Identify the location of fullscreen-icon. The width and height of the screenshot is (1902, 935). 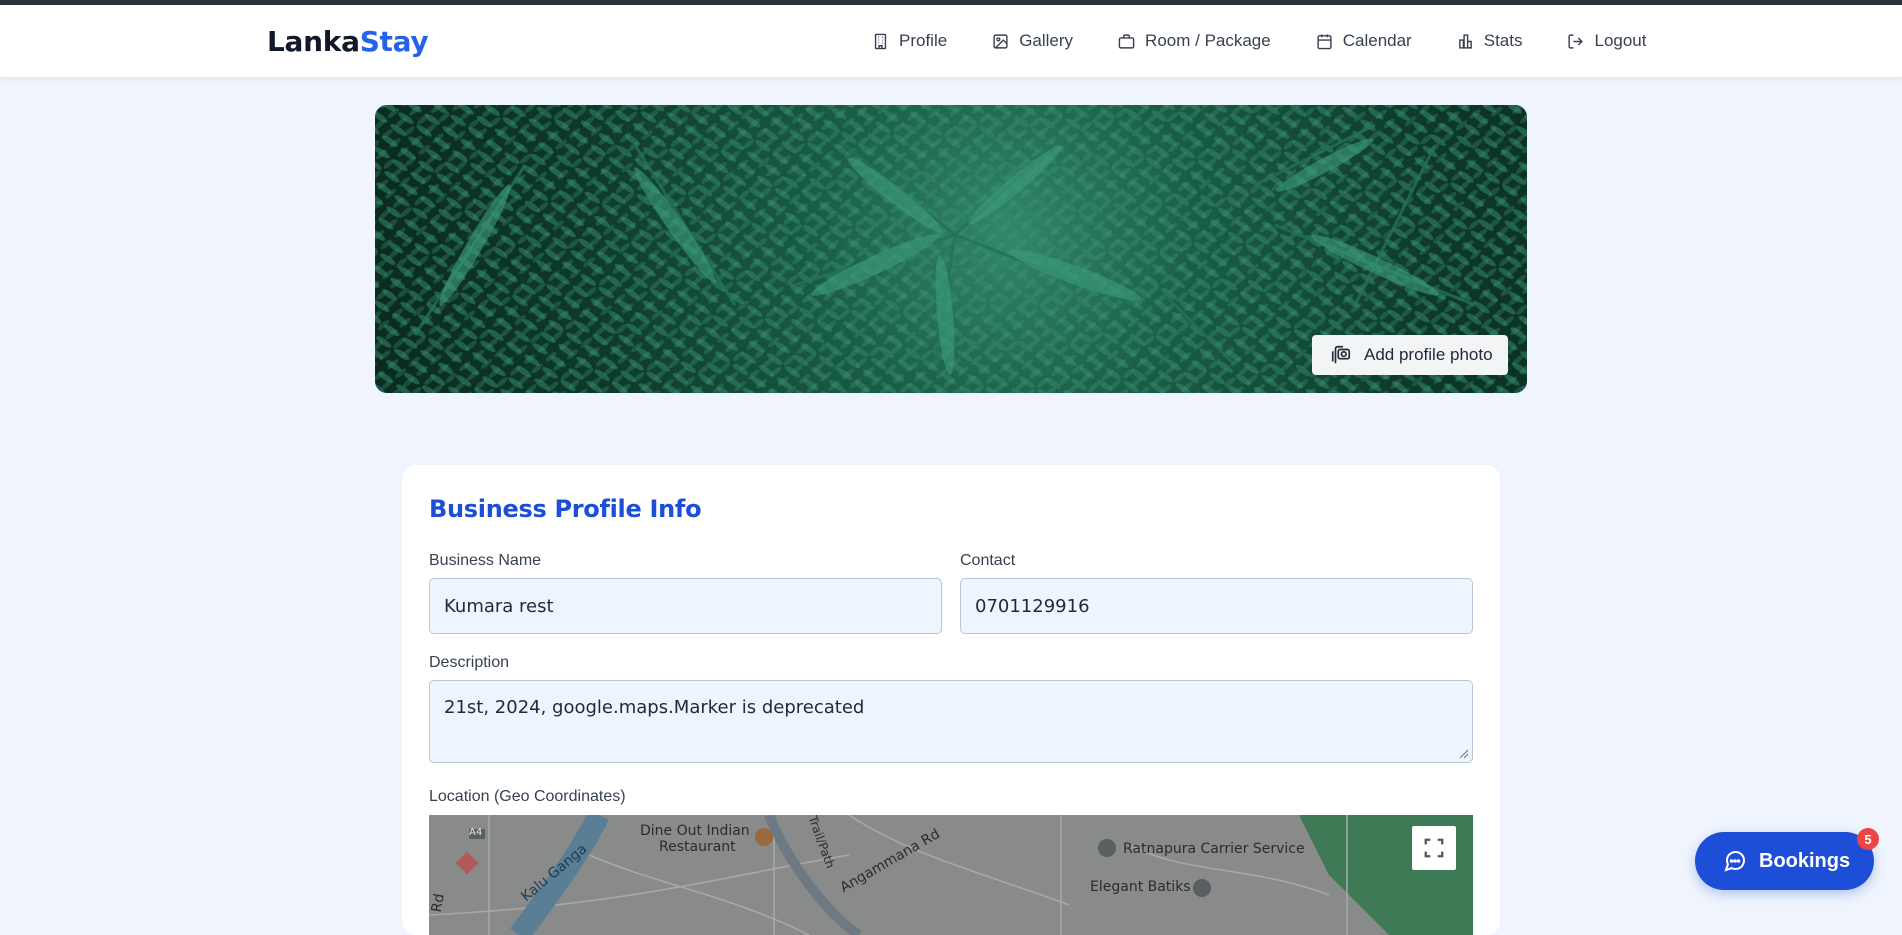
(1434, 848).